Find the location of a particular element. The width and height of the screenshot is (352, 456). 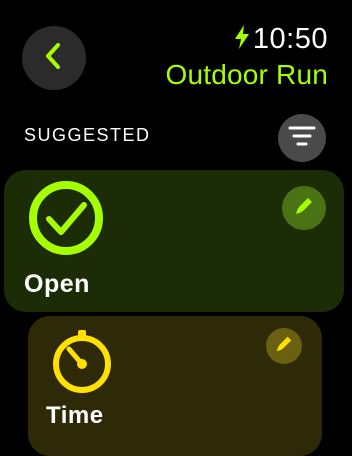

workout-title: Outdoor Run is located at coordinates (246, 74).